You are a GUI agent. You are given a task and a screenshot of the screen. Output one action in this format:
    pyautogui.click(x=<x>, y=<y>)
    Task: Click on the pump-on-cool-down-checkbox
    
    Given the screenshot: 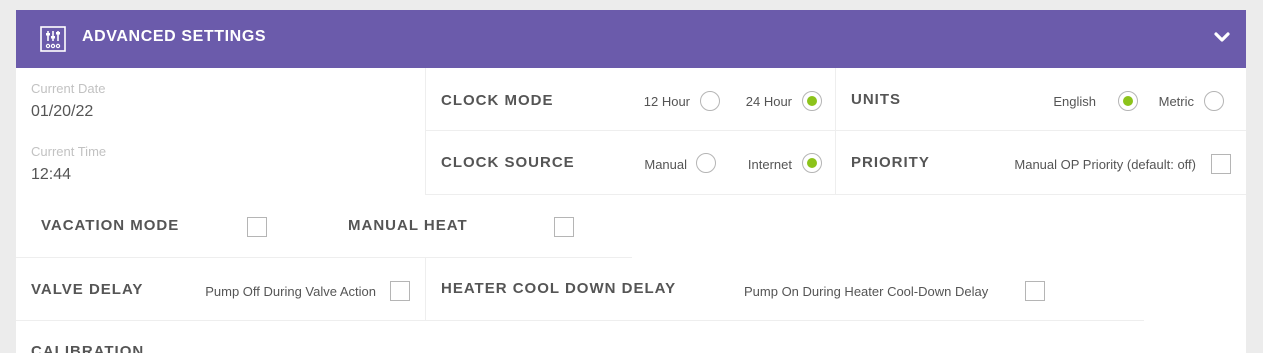 What is the action you would take?
    pyautogui.click(x=1035, y=291)
    